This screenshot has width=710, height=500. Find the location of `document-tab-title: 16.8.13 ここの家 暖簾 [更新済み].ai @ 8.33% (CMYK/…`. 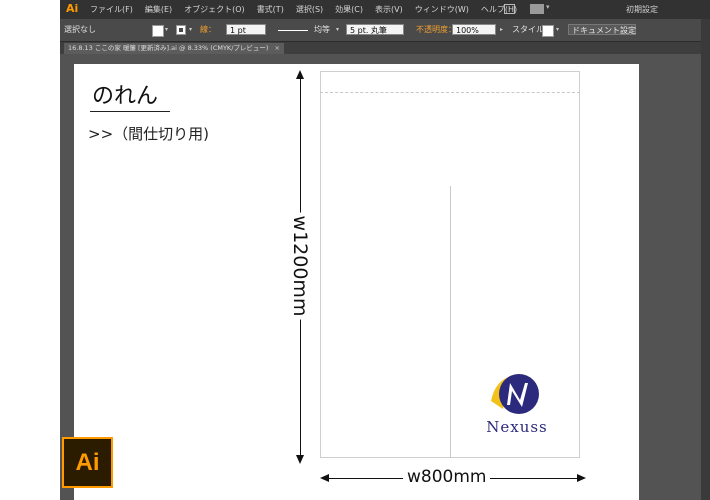

document-tab-title: 16.8.13 ここの家 暖簾 [更新済み].ai @ 8.33% (CMYK/… is located at coordinates (168, 48).